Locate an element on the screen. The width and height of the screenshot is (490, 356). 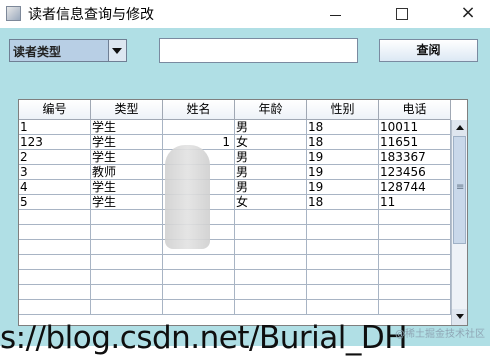
title-bar: 读者信息查询与修改 × is located at coordinates (245, 14).